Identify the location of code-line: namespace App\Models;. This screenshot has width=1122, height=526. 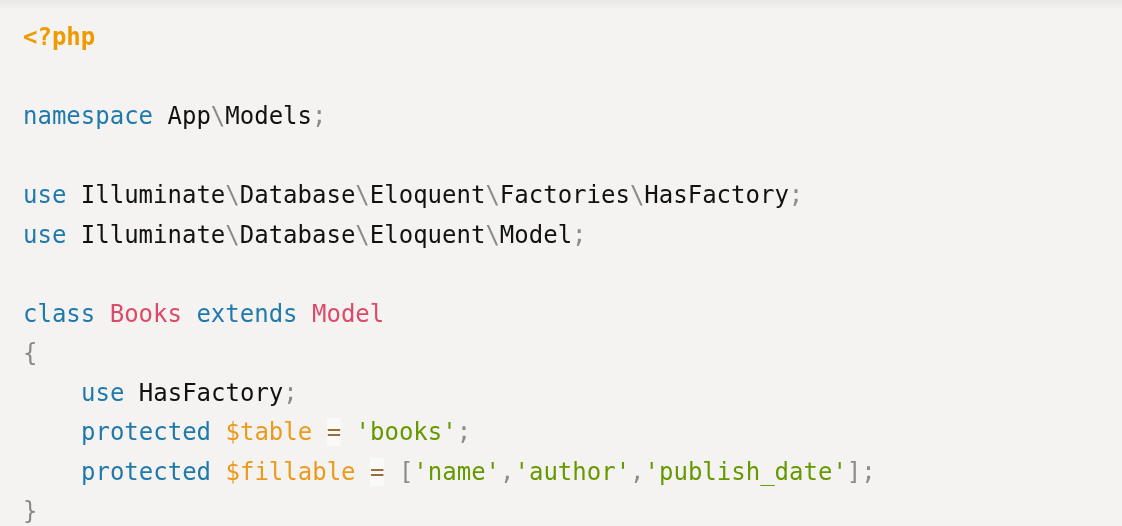
(175, 116).